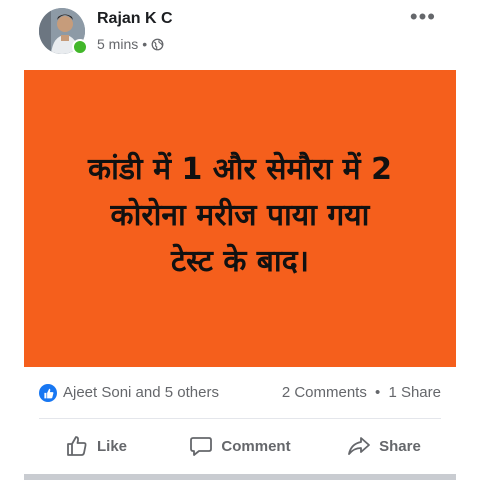 This screenshot has height=480, width=480. Describe the element at coordinates (423, 17) in the screenshot. I see `more-options-icon: •••` at that location.